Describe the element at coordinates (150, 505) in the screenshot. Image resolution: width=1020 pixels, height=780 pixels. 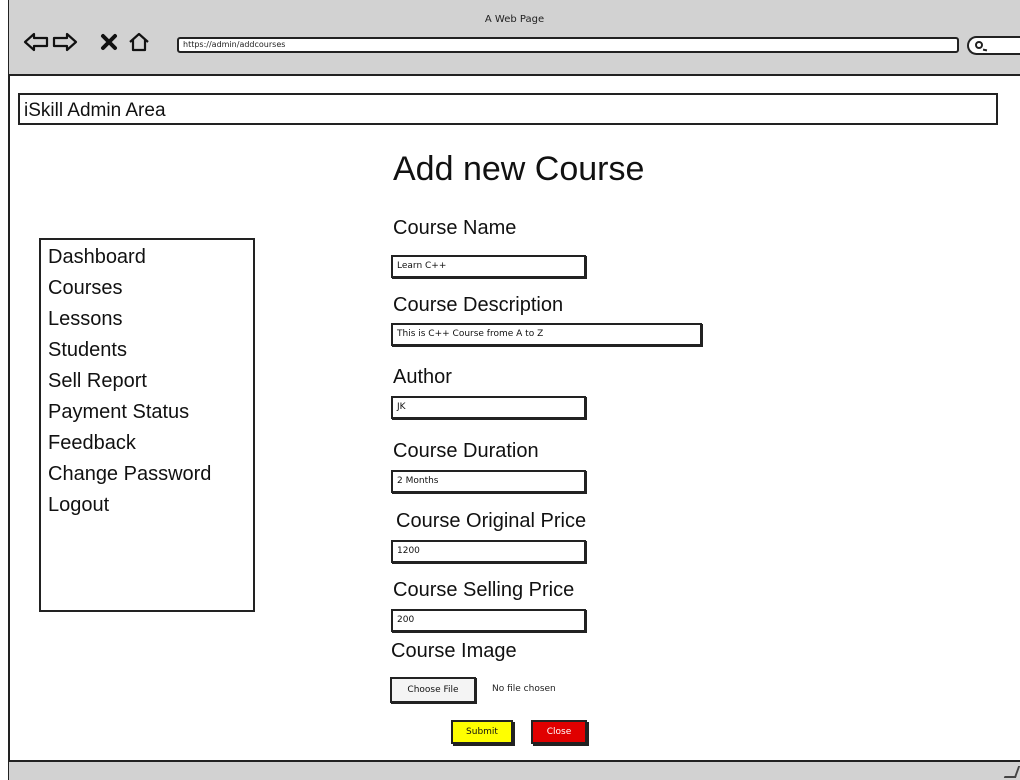
I see `sidebar-item-logout: Logout` at that location.